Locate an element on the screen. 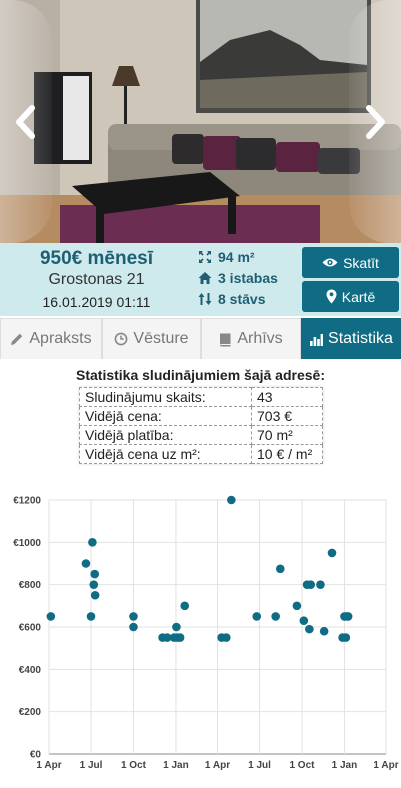  stats-row: Vidējā cena uz m²: 10 € / m² is located at coordinates (201, 454).